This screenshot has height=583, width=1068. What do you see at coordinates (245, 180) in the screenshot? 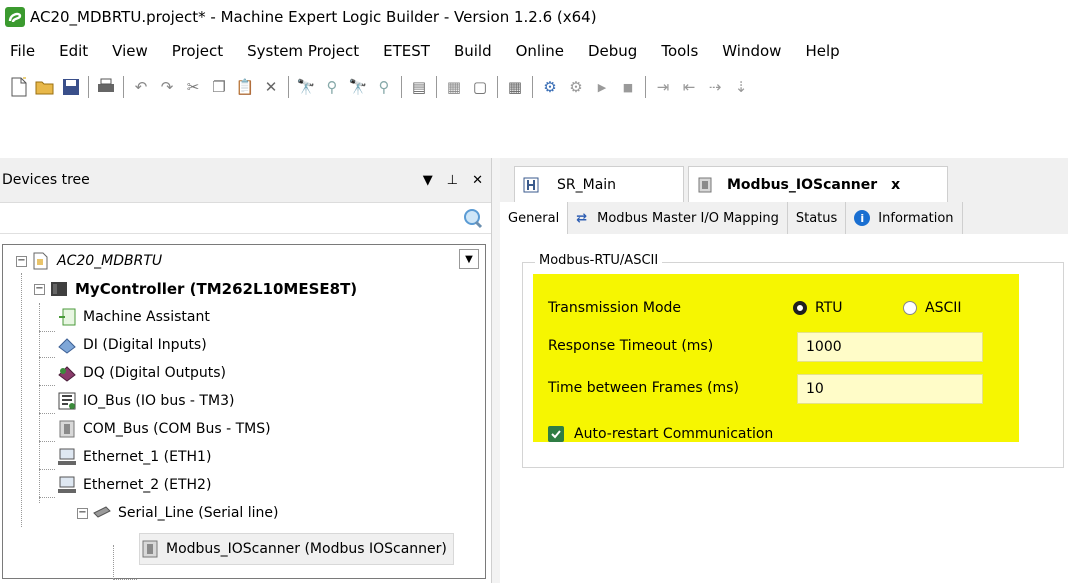
I see `devices-tree-header: Devices tree ▼ ⊥ ✕` at bounding box center [245, 180].